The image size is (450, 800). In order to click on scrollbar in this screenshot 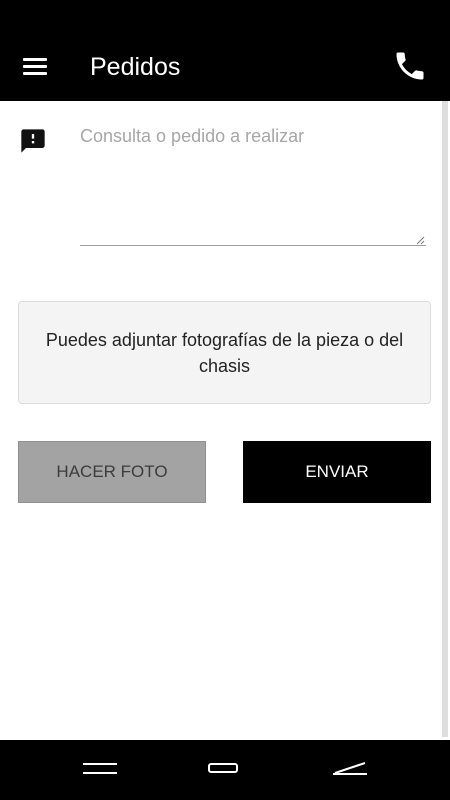, I will do `click(445, 419)`.